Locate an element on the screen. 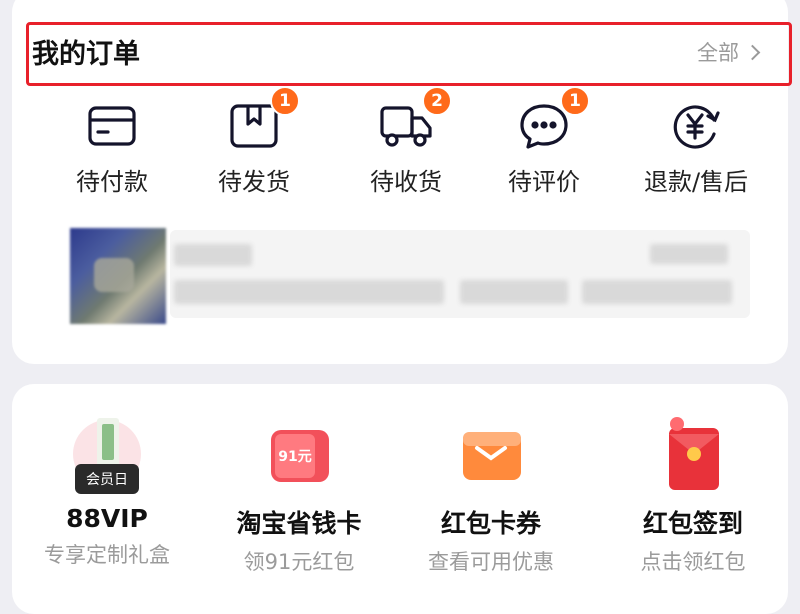  service-title: 红包卡券 is located at coordinates (490, 523).